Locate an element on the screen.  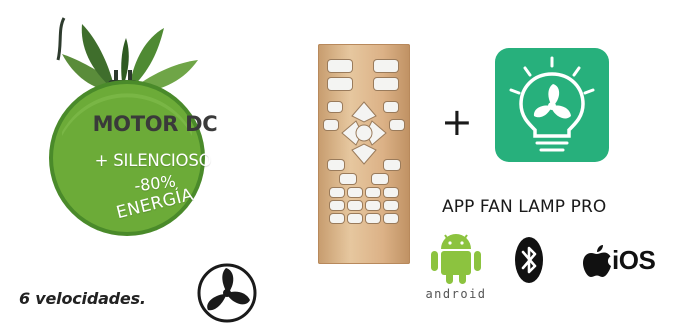
remote-button-light-right is located at coordinates (386, 84).